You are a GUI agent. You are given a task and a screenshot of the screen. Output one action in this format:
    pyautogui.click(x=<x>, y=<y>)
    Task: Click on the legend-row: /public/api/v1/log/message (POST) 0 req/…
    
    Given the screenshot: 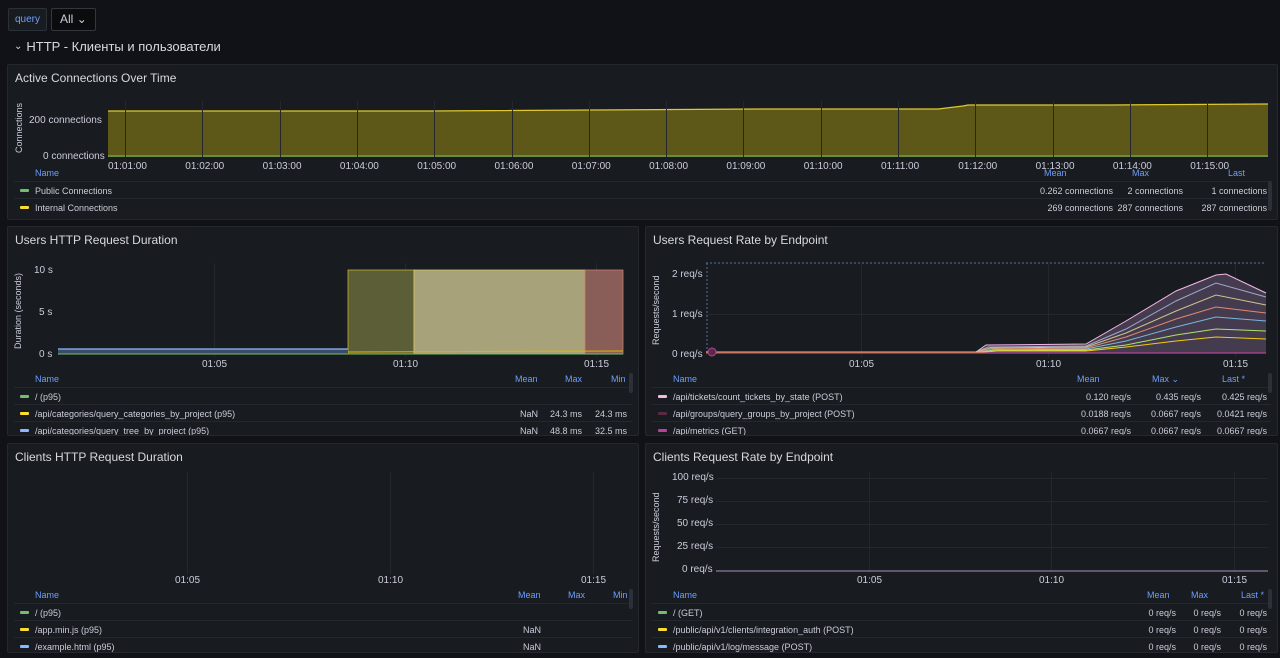 What is the action you would take?
    pyautogui.click(x=961, y=644)
    